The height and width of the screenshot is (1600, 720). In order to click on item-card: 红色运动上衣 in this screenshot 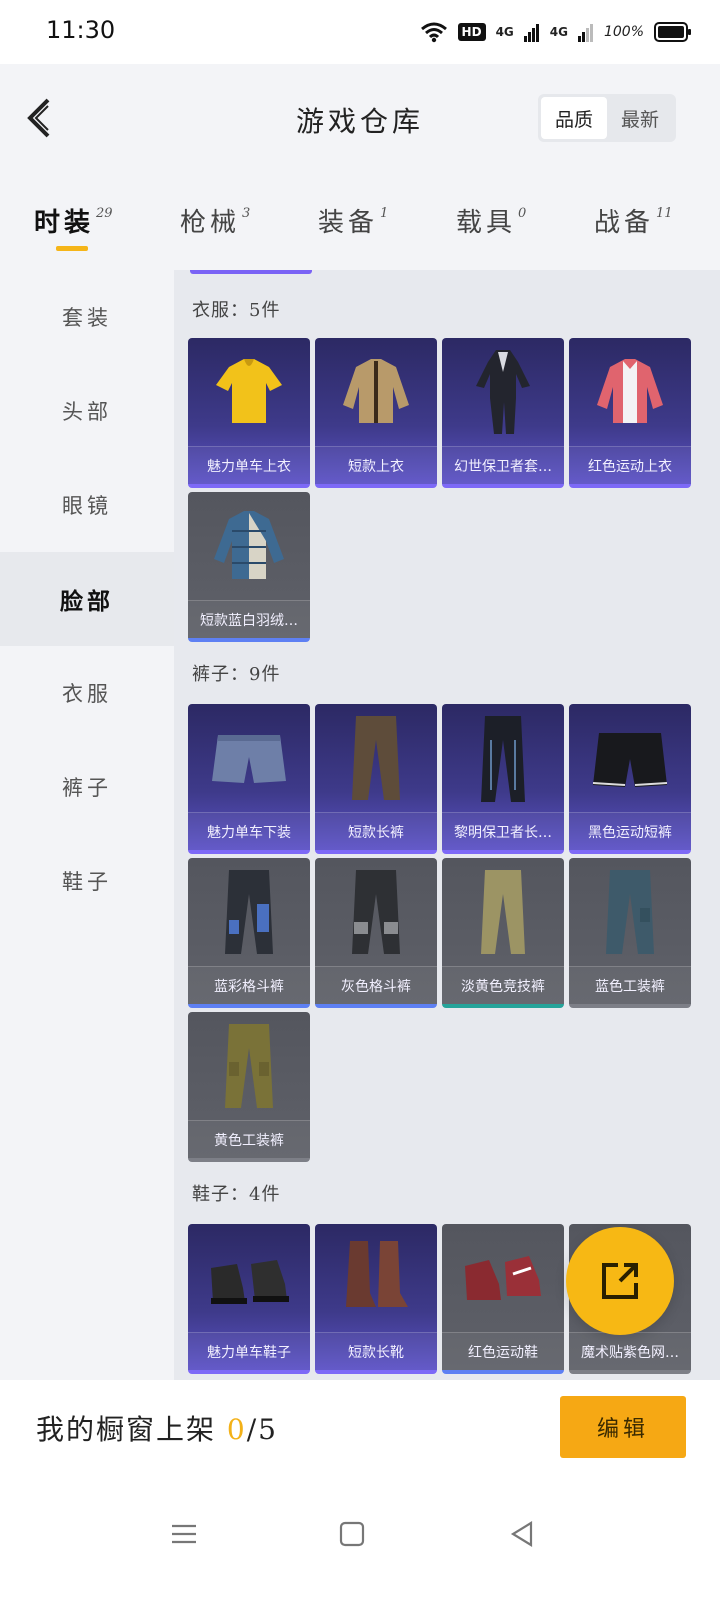, I will do `click(630, 413)`.